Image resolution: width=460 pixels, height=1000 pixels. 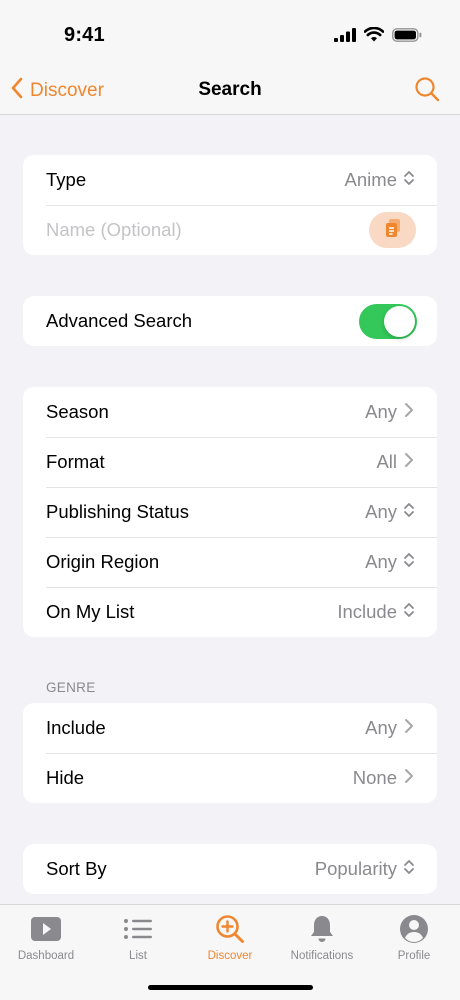 I want to click on toggle-knob, so click(x=399, y=321).